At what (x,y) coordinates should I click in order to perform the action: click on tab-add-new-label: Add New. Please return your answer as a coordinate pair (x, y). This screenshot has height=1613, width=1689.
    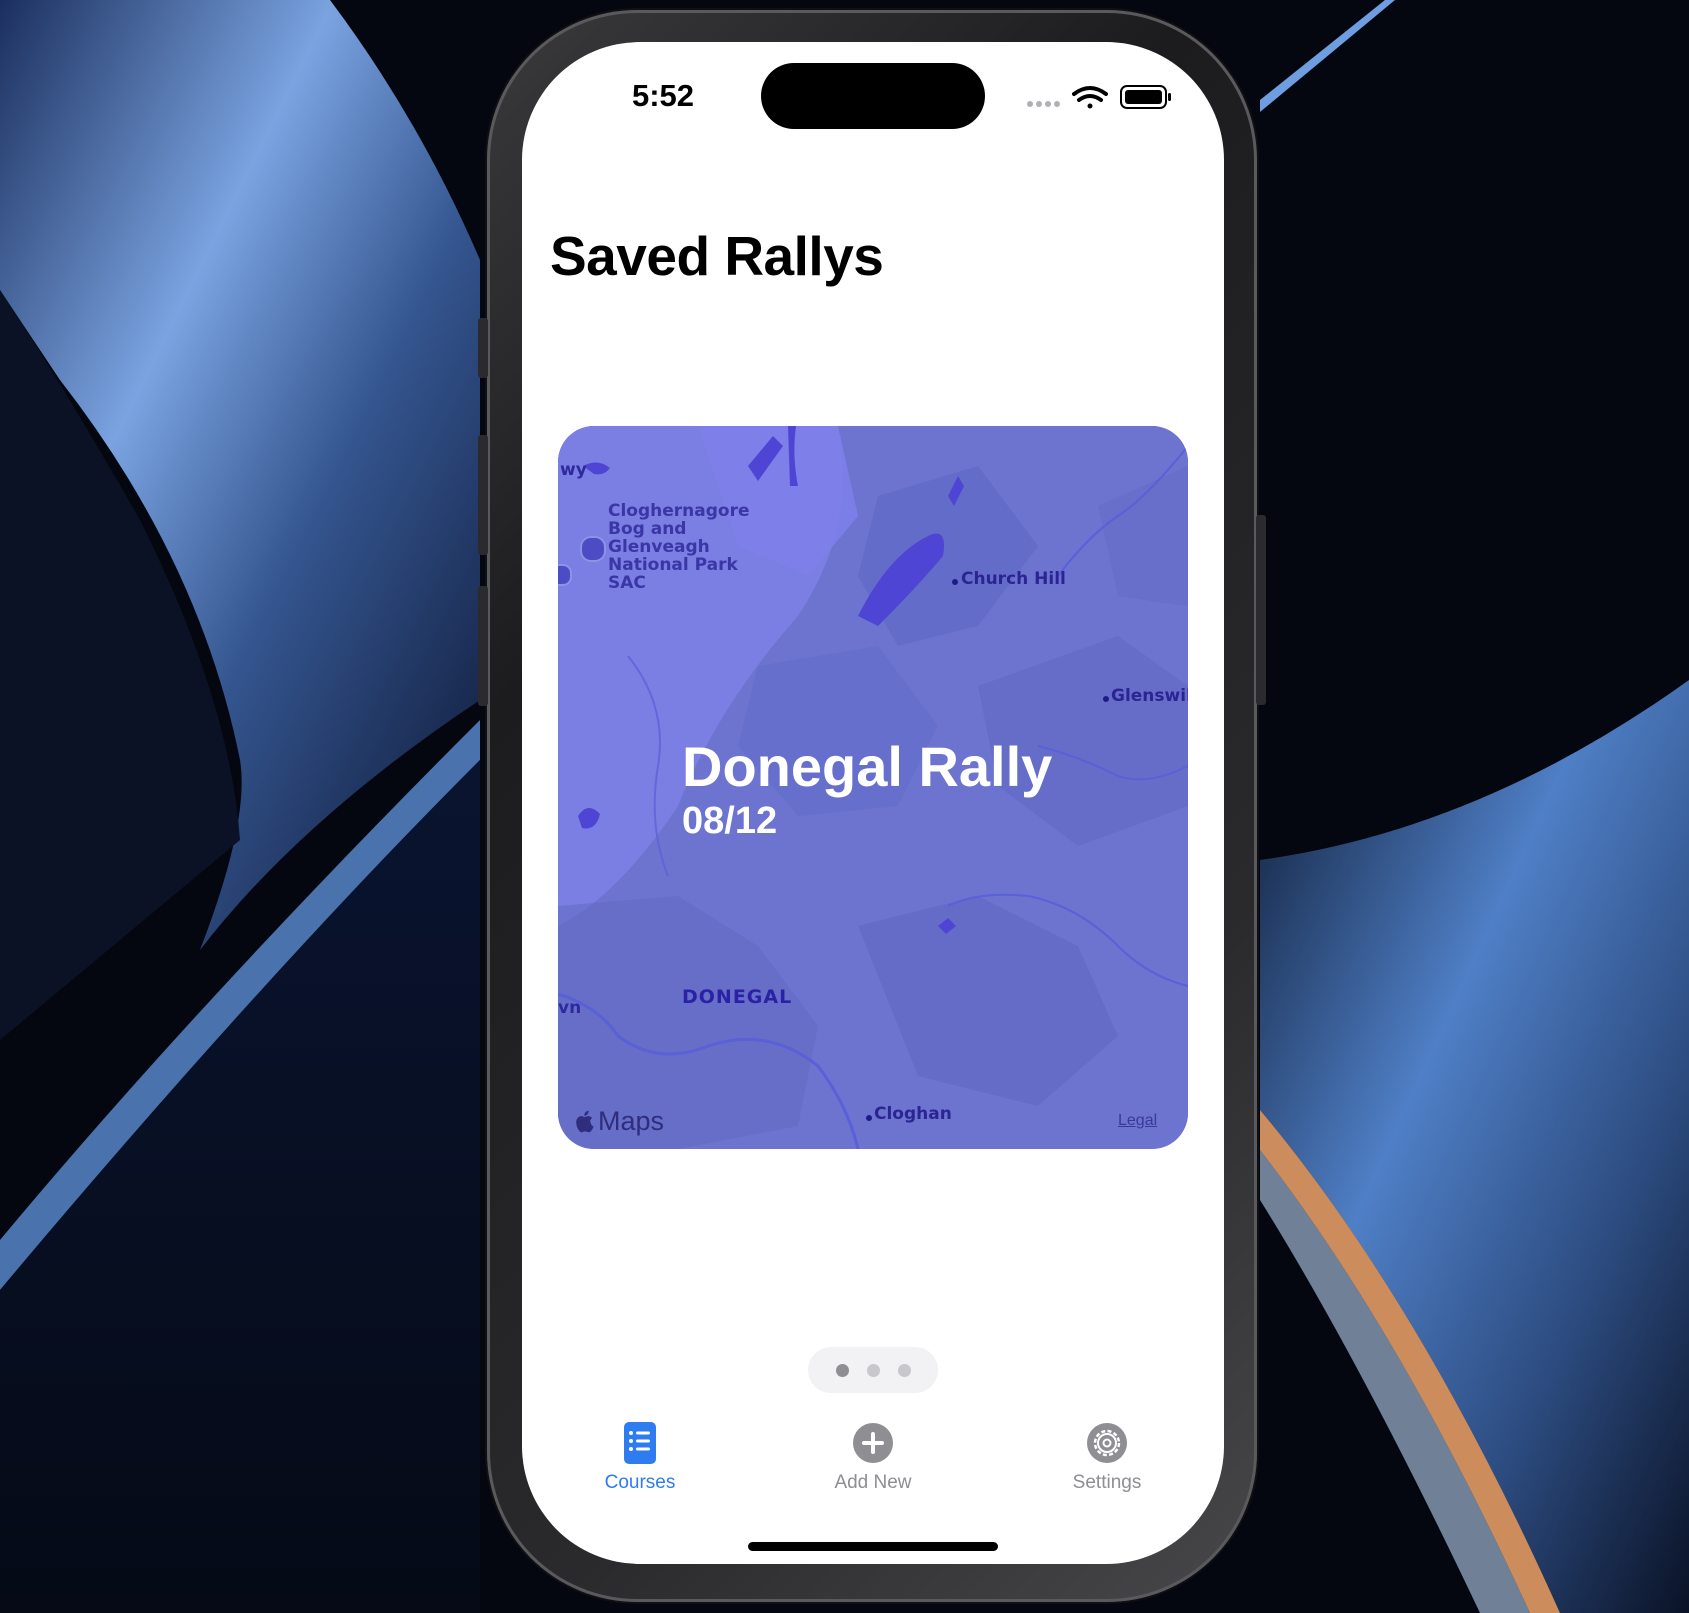
    Looking at the image, I should click on (873, 1482).